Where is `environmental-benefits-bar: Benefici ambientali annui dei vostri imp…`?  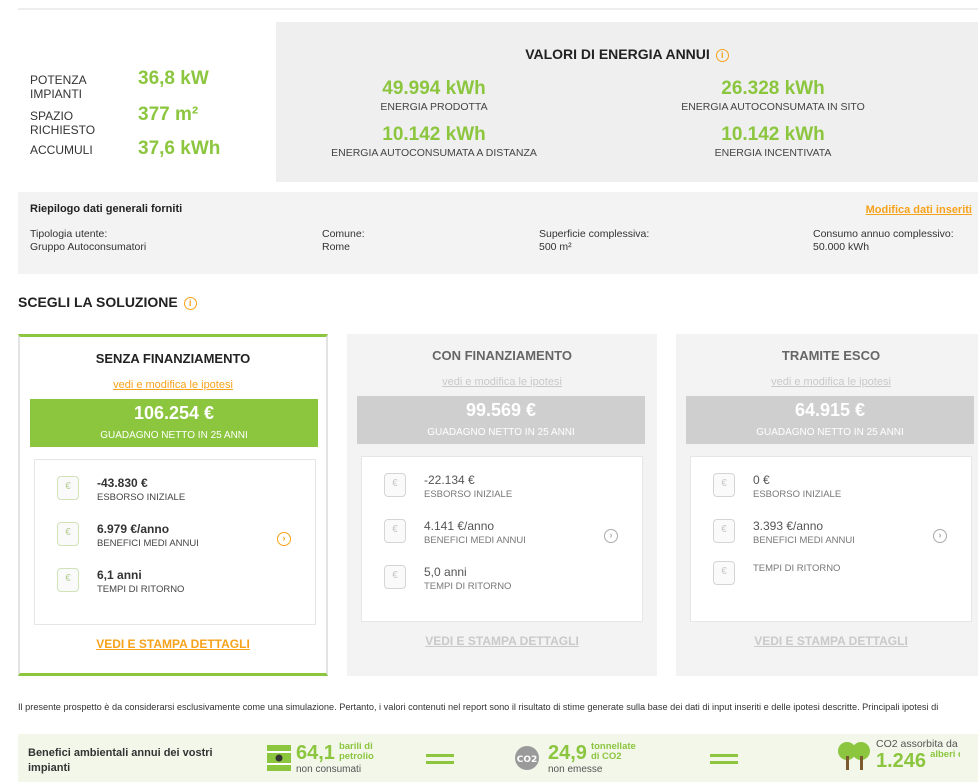 environmental-benefits-bar: Benefici ambientali annui dei vostri imp… is located at coordinates (498, 758).